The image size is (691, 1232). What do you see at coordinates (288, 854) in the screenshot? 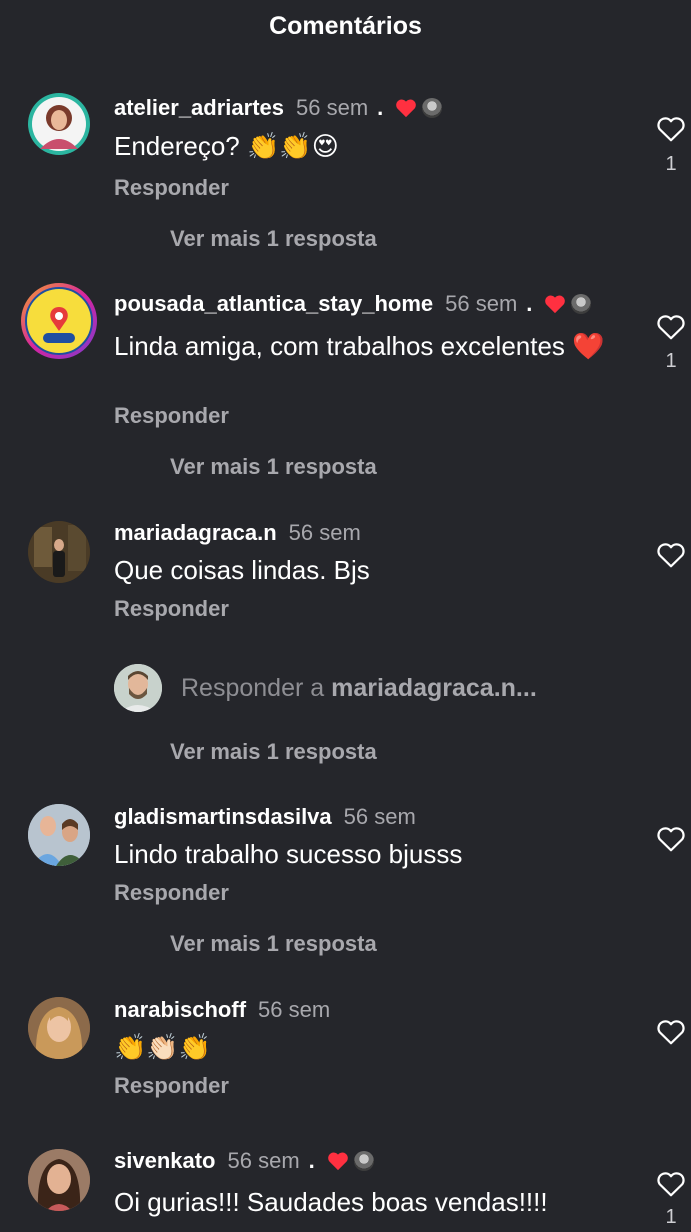
I see `comment-text: Lindo trabalho sucesso bjusss` at bounding box center [288, 854].